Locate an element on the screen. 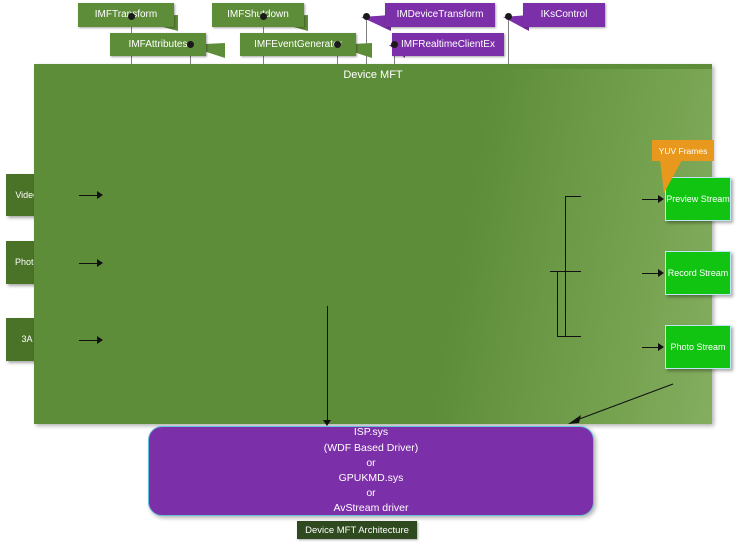  interface-callout-imfrealtimeclientex: IMFRealtimeClientEx is located at coordinates (448, 44).